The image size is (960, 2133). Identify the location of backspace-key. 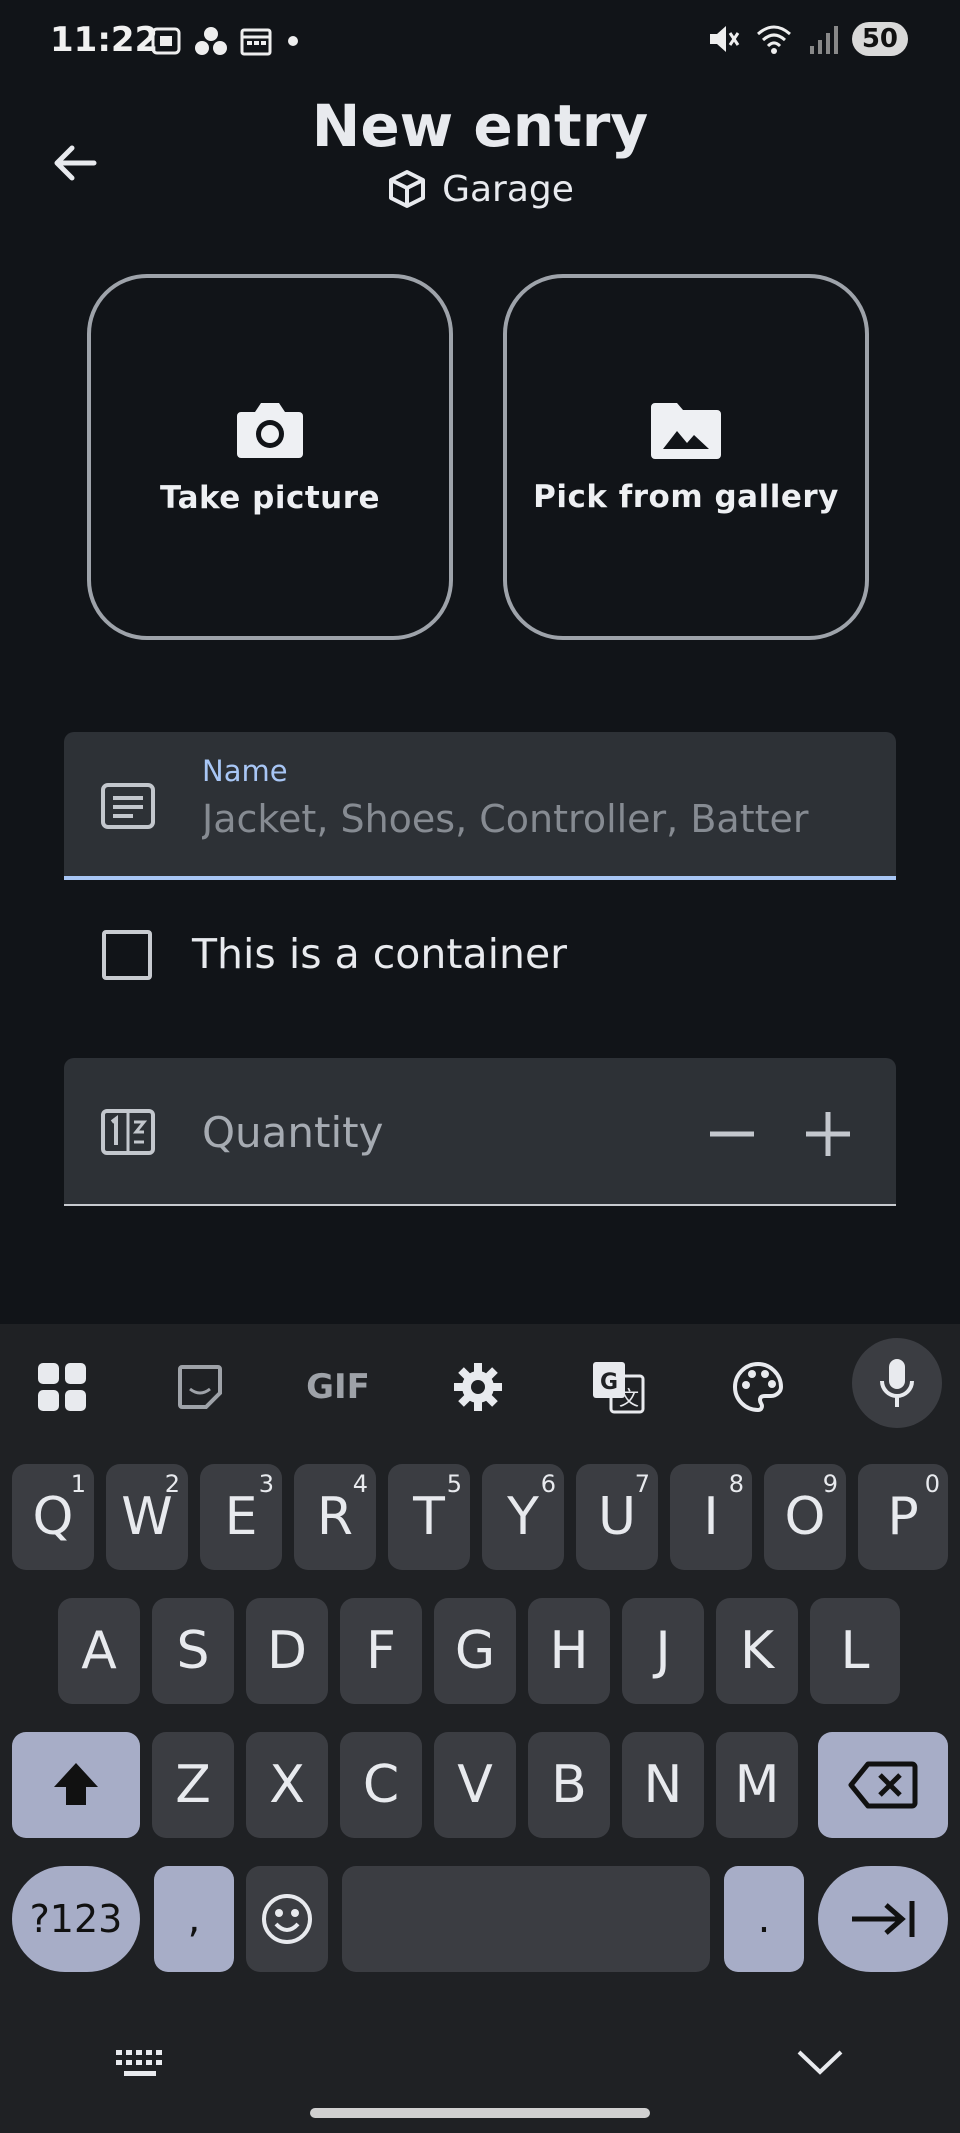
(883, 1785).